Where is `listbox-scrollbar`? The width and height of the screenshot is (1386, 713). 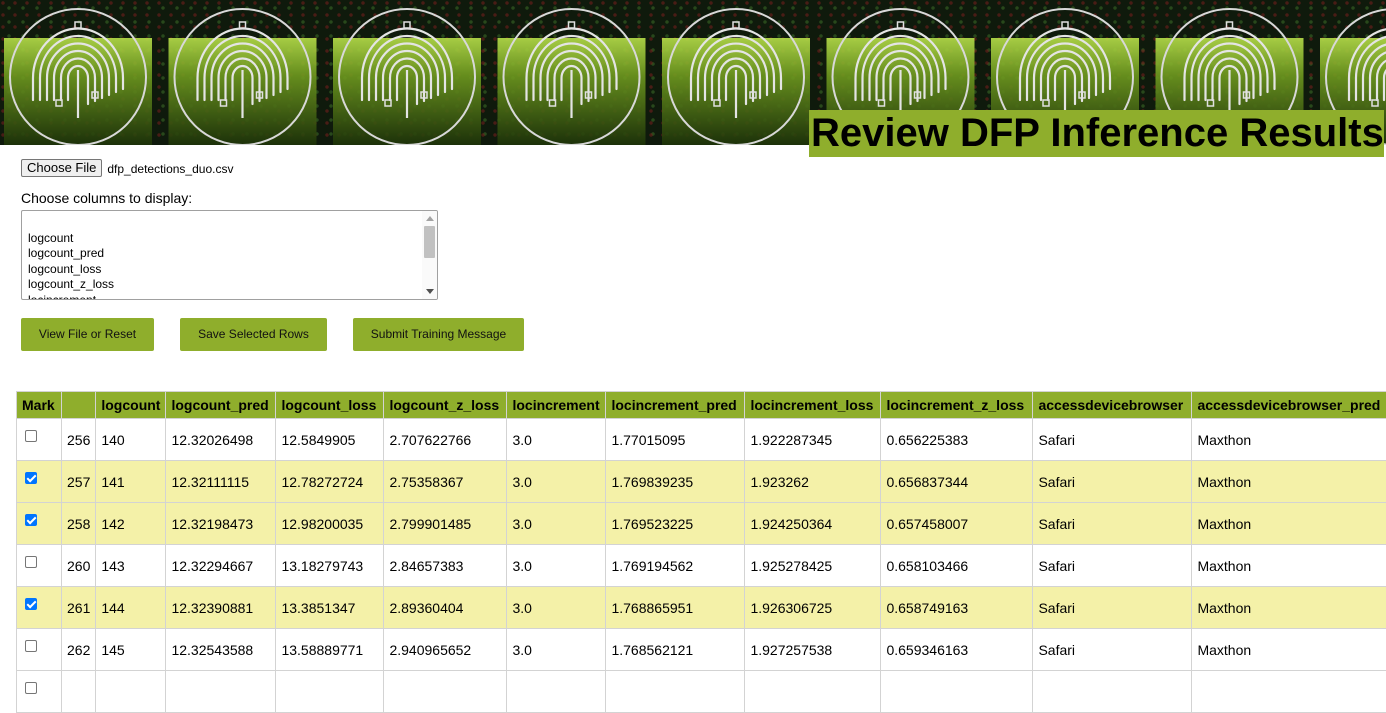
listbox-scrollbar is located at coordinates (429, 255).